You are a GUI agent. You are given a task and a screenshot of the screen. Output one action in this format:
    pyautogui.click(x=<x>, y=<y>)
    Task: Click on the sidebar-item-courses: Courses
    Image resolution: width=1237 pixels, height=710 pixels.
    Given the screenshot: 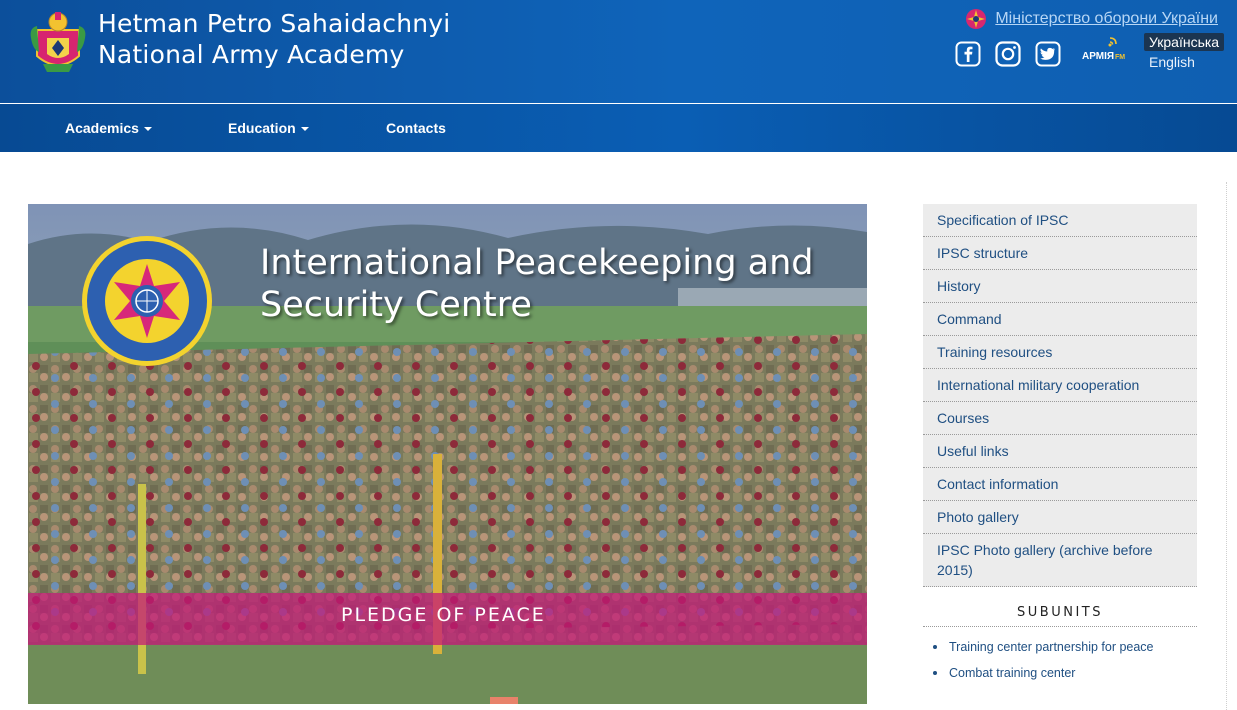 What is the action you would take?
    pyautogui.click(x=1060, y=418)
    